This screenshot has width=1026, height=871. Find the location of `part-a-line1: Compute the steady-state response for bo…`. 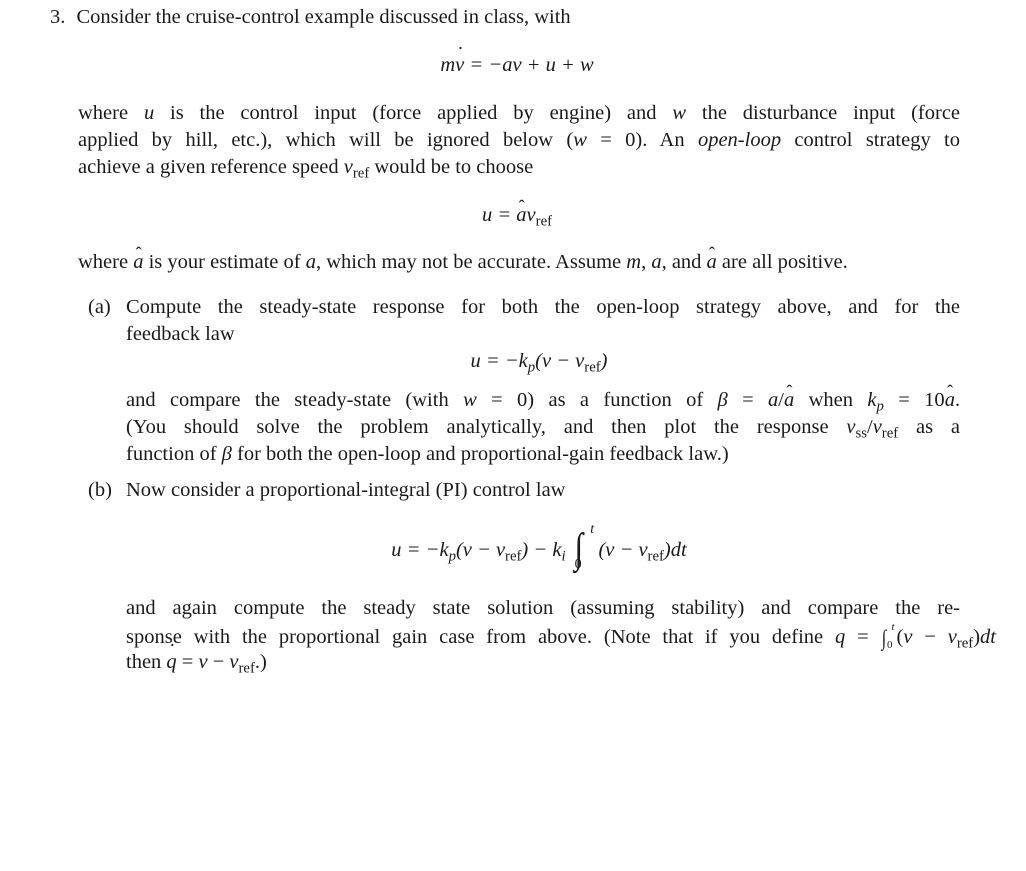

part-a-line1: Compute the steady-state response for bo… is located at coordinates (543, 307).